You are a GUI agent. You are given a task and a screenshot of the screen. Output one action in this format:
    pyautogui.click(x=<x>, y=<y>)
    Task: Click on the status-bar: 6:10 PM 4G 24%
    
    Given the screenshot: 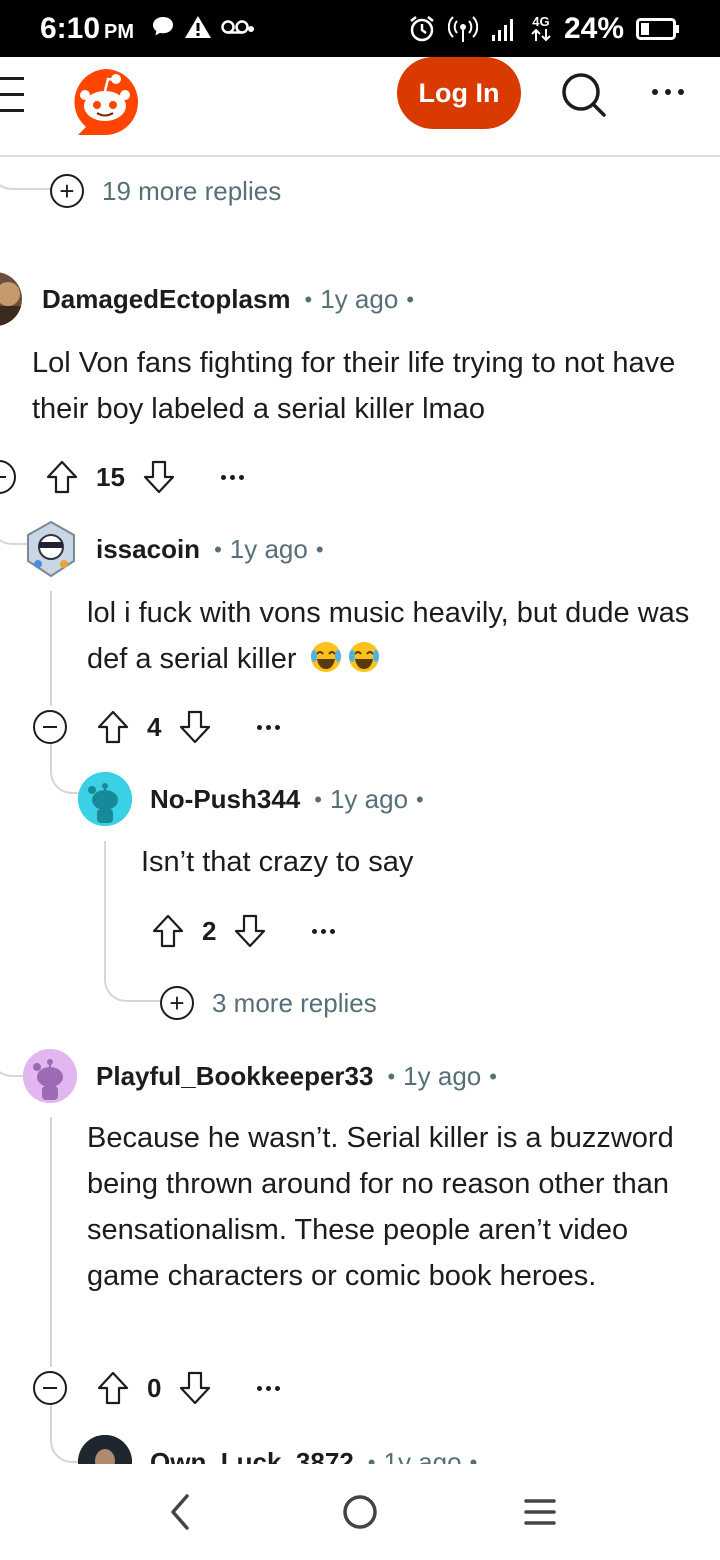 What is the action you would take?
    pyautogui.click(x=360, y=28)
    